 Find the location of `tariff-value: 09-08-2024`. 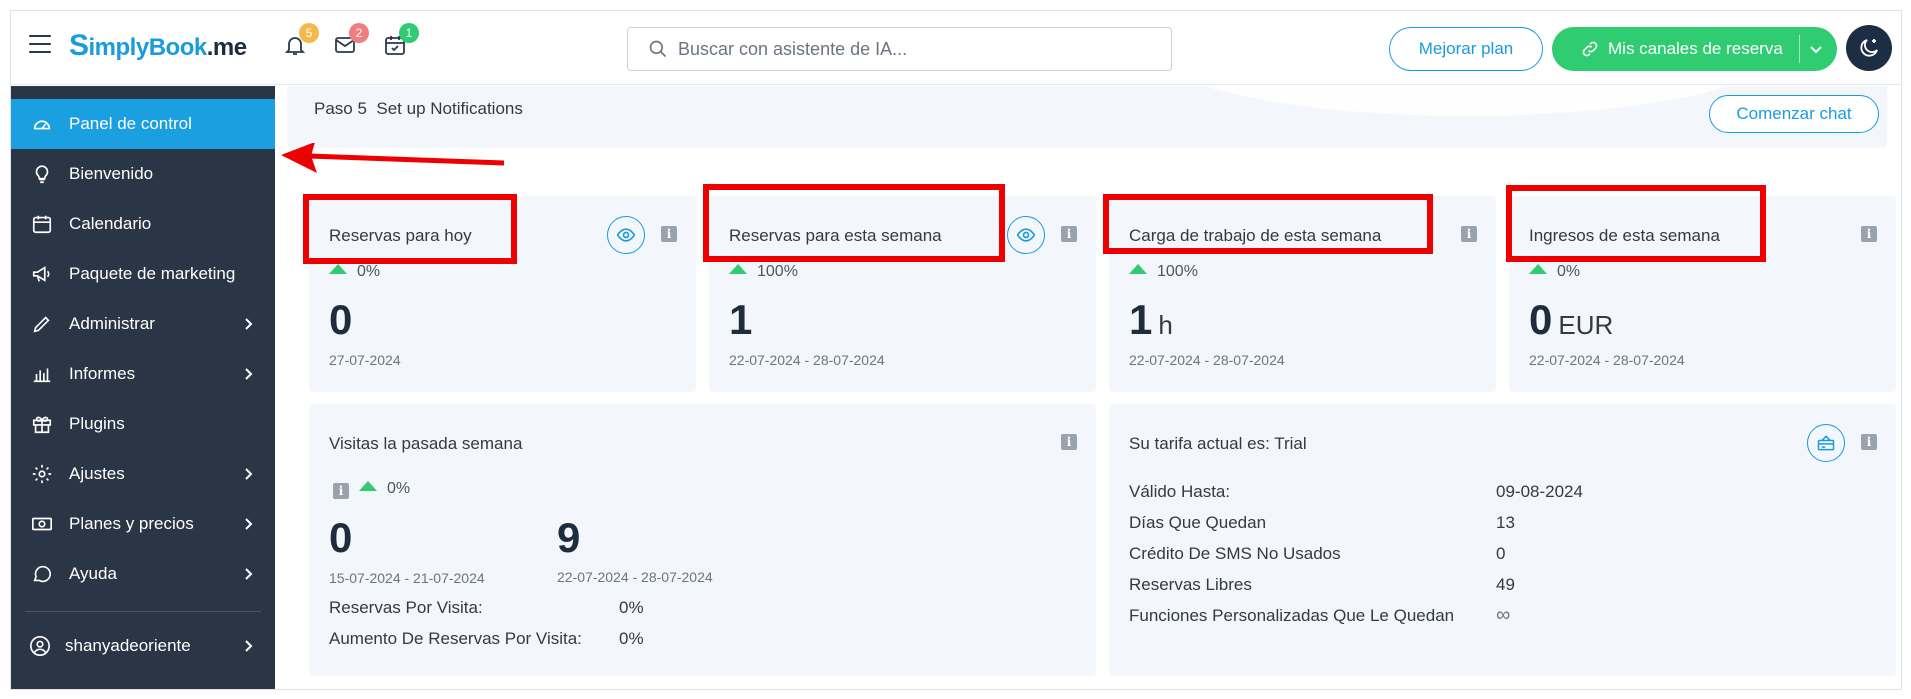

tariff-value: 09-08-2024 is located at coordinates (1539, 491).